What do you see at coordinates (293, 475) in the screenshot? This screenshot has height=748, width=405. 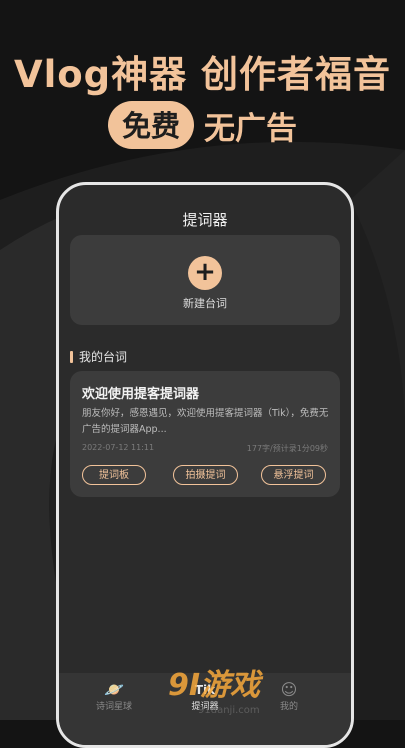 I see `floating-prompt-button: 悬浮提词` at bounding box center [293, 475].